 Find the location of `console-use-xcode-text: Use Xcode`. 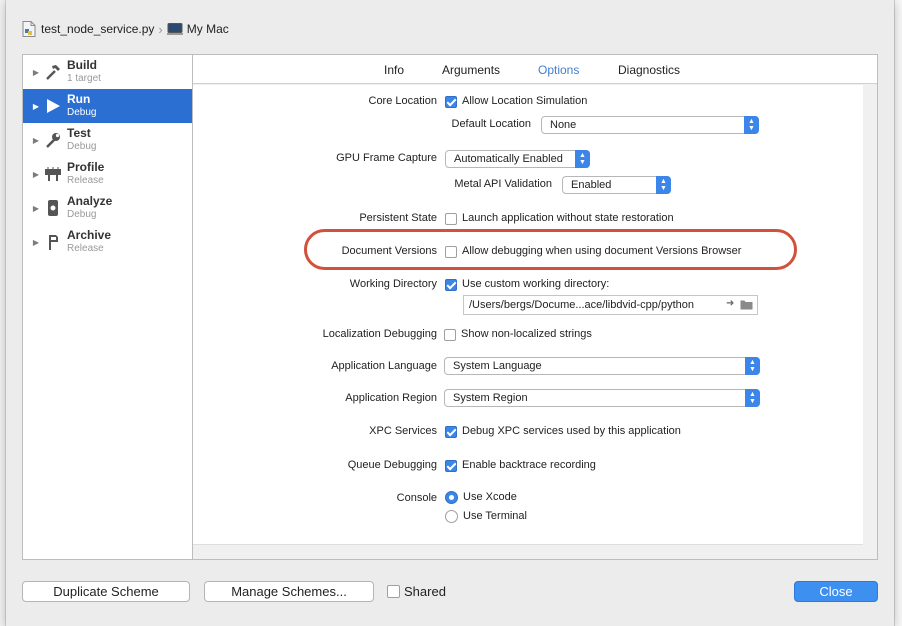

console-use-xcode-text: Use Xcode is located at coordinates (490, 497).